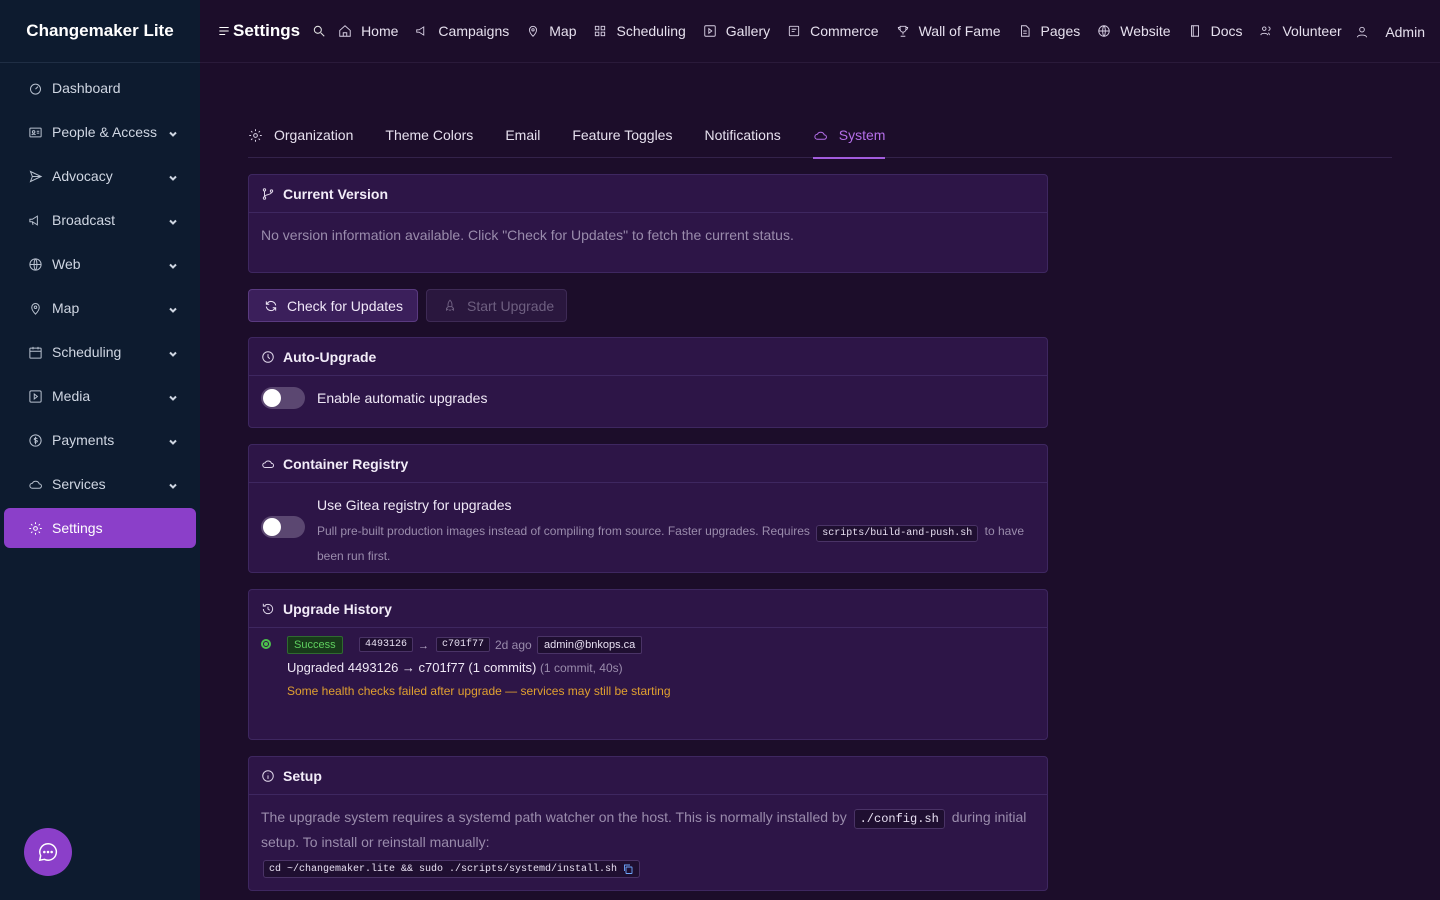 This screenshot has height=900, width=1440. I want to click on nav-pages: Pages, so click(1049, 31).